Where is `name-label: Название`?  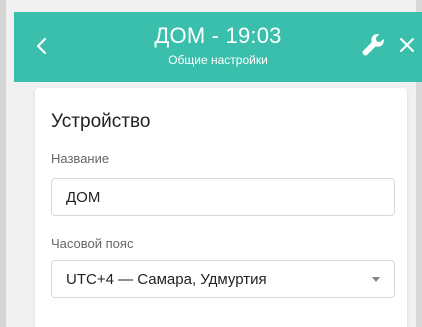
name-label: Название is located at coordinates (80, 158).